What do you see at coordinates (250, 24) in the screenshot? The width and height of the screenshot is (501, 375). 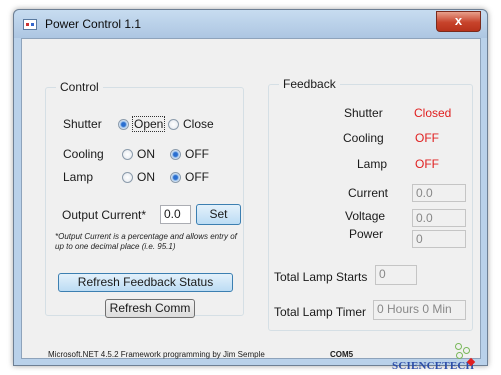 I see `title-bar: Power Control 1.1 x` at bounding box center [250, 24].